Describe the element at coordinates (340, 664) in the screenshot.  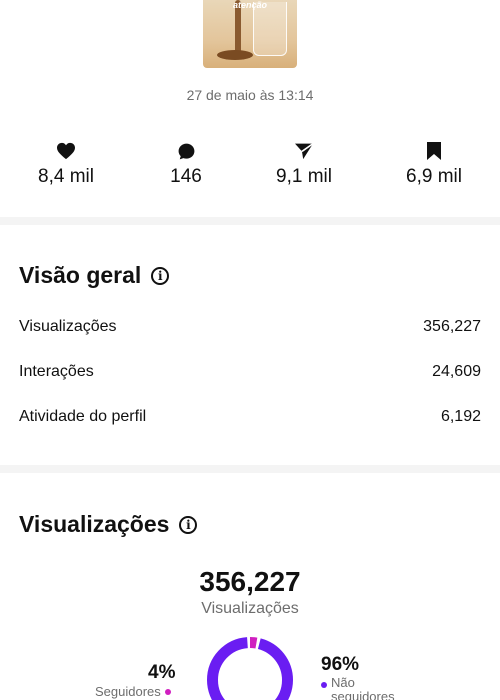
I see `non-followers-percent: 96%` at that location.